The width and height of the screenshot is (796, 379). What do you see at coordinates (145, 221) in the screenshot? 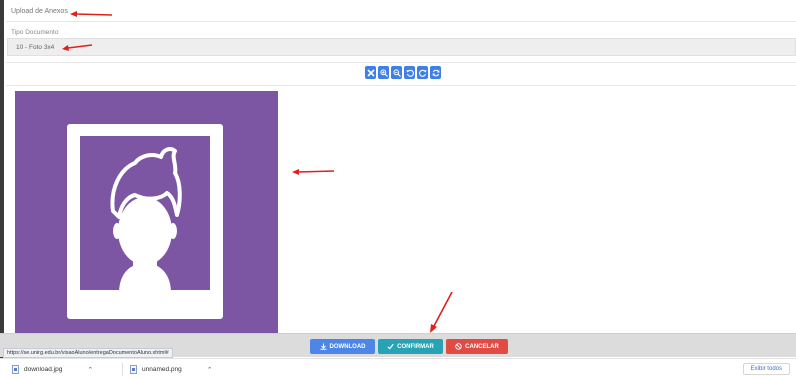
I see `avatar-placeholder-icon` at bounding box center [145, 221].